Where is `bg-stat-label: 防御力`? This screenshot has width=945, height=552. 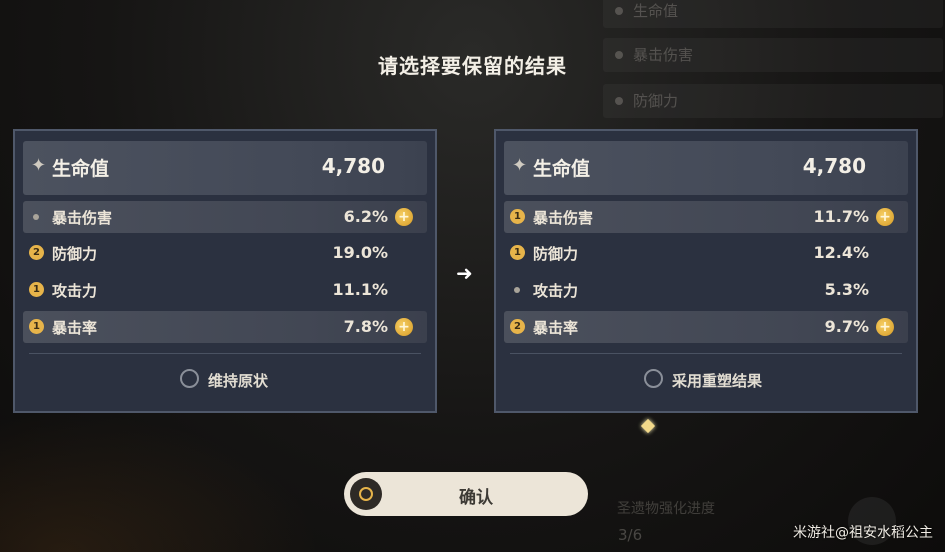 bg-stat-label: 防御力 is located at coordinates (656, 101).